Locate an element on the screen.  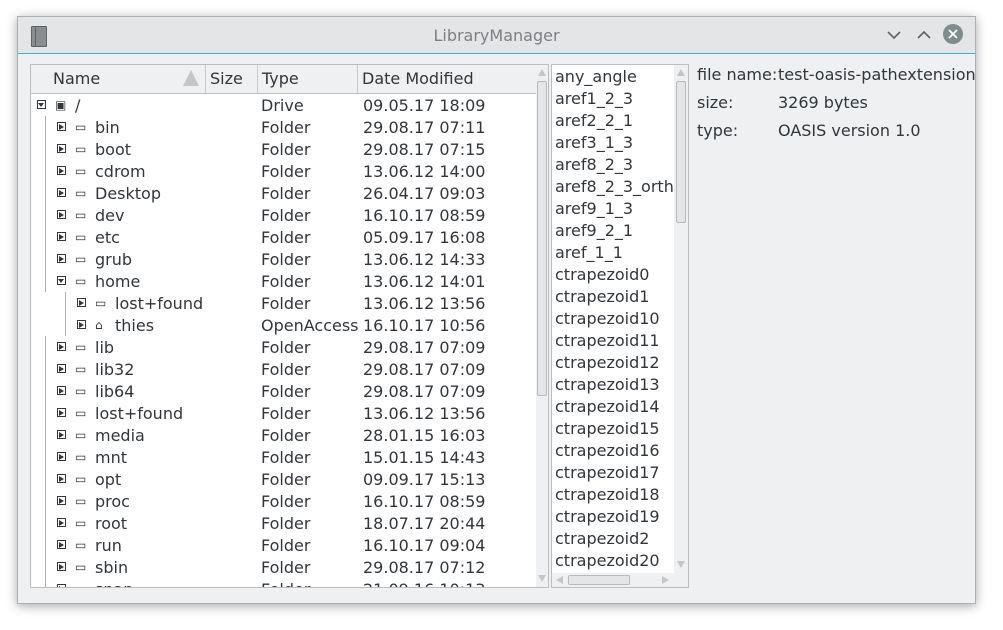
tree-row: ▭ media Folder 28.01.15 16:03 is located at coordinates (283, 435).